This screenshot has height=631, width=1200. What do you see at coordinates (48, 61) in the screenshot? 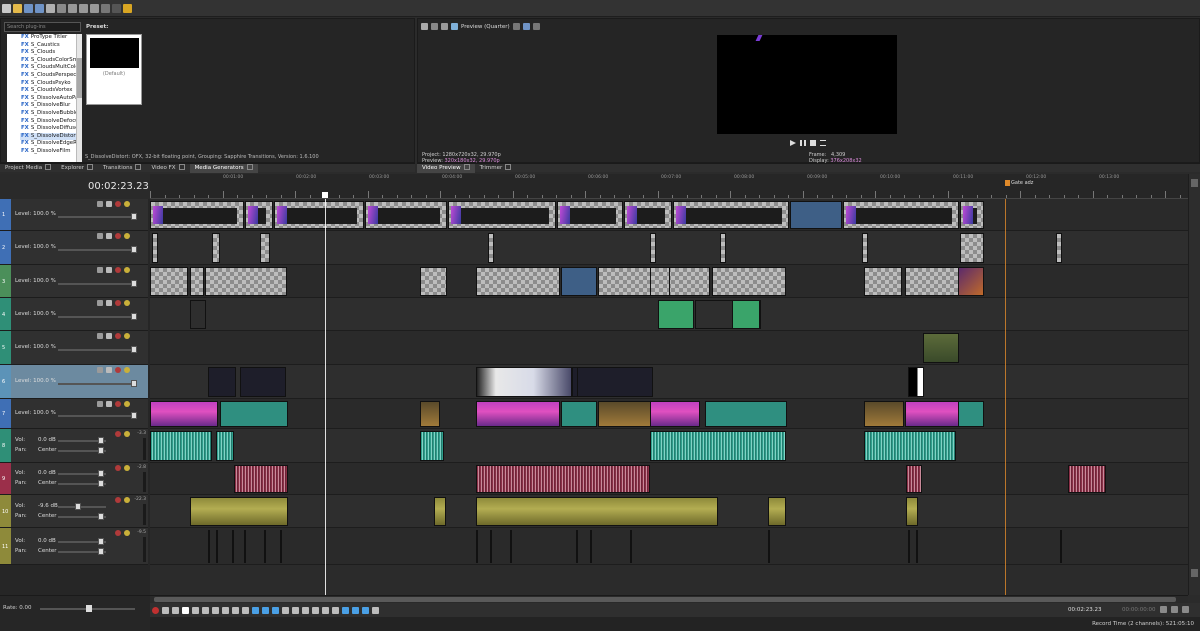
I see `plugin-list-item: FXS_CloudsColorSmo` at bounding box center [48, 61].